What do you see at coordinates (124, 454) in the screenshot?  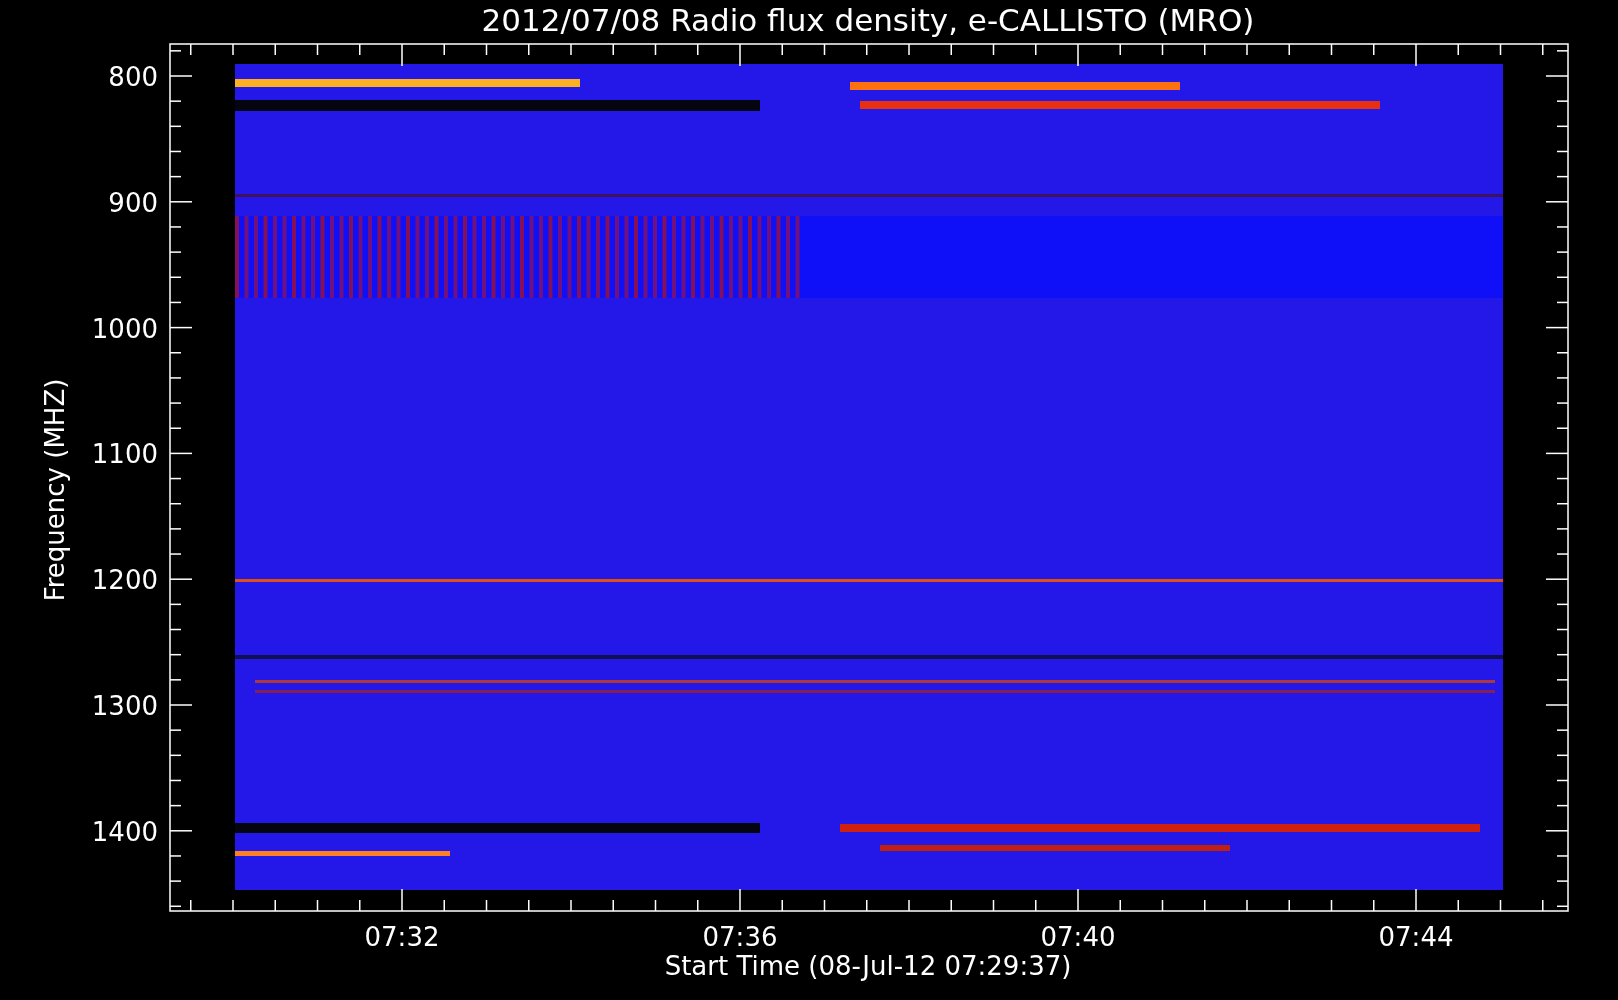 I see `y-tick-label: 1100` at bounding box center [124, 454].